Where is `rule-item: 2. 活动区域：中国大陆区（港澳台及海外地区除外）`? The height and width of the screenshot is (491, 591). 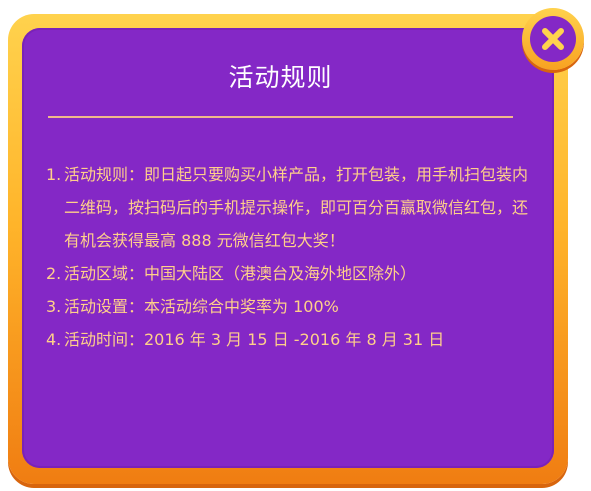
rule-item: 2. 活动区域：中国大陆区（港澳台及海外地区除外） is located at coordinates (291, 273).